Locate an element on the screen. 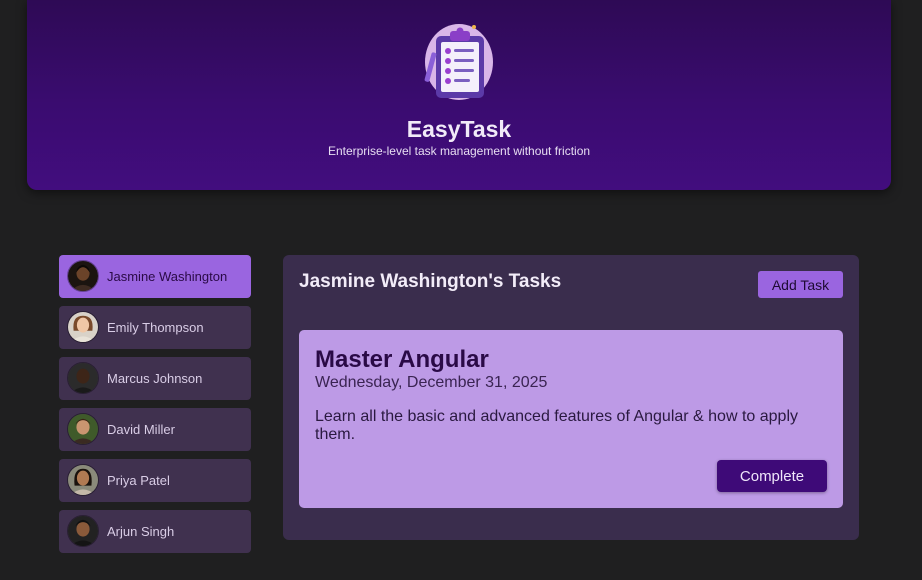  tasks-title: Jasmine Washington's Tasks is located at coordinates (430, 281).